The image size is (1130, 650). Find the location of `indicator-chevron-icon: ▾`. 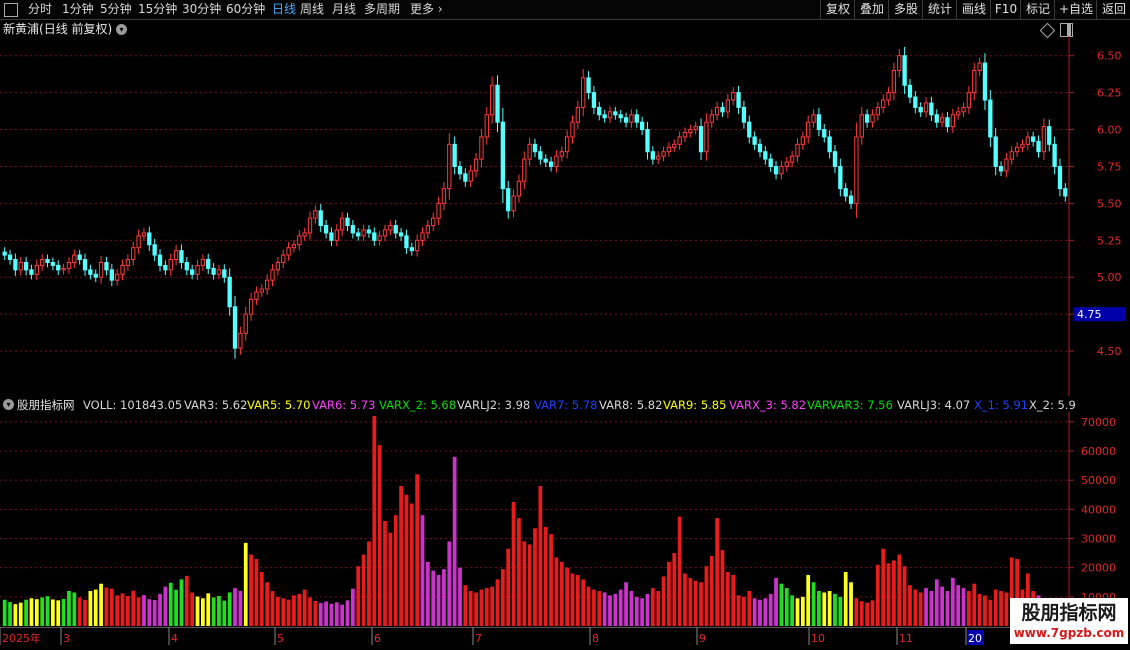

indicator-chevron-icon: ▾ is located at coordinates (8, 404).